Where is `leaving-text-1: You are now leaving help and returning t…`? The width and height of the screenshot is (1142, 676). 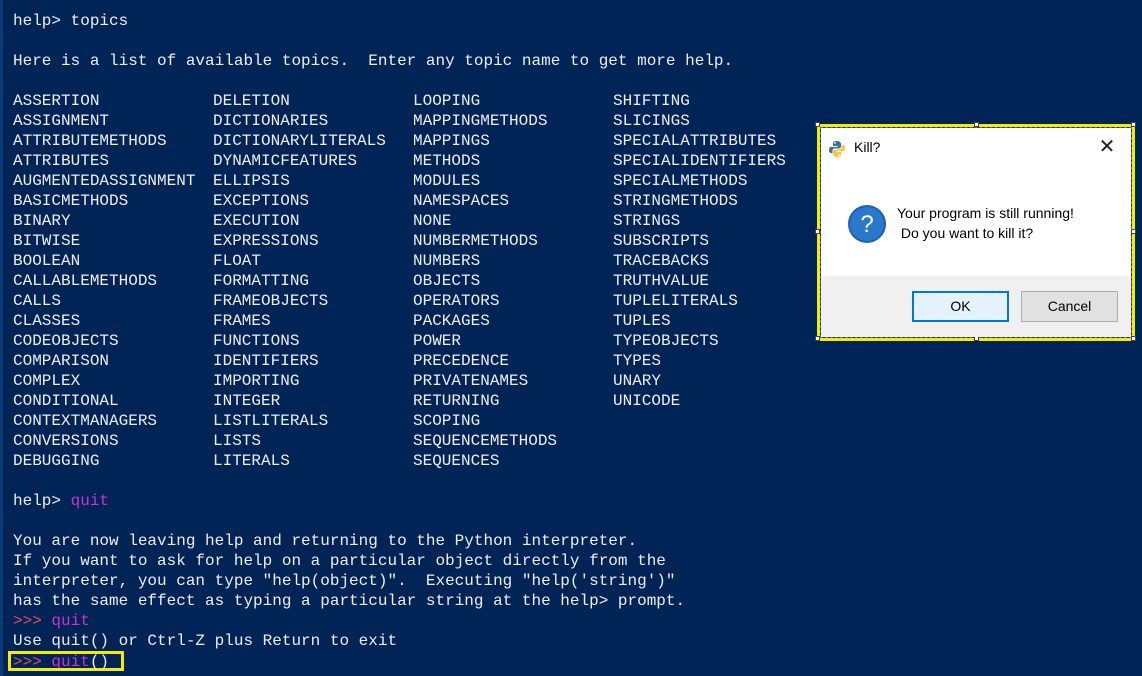
leaving-text-1: You are now leaving help and returning t… is located at coordinates (325, 541).